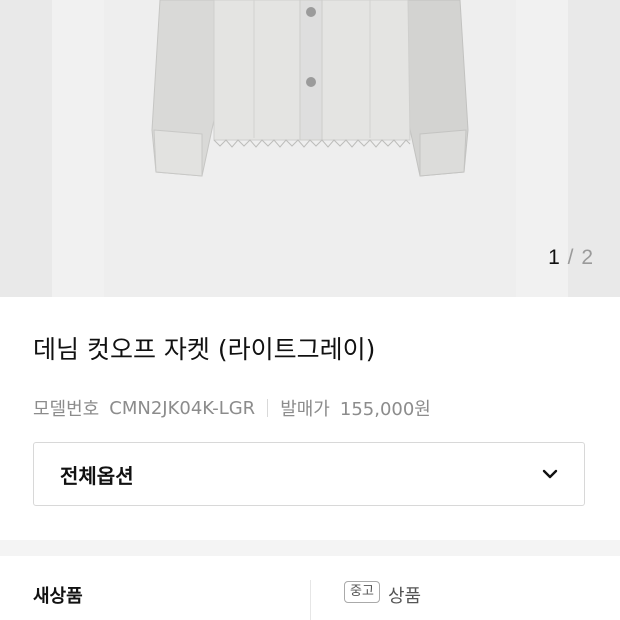  What do you see at coordinates (58, 596) in the screenshot?
I see `tab-new-product-label: 새상품` at bounding box center [58, 596].